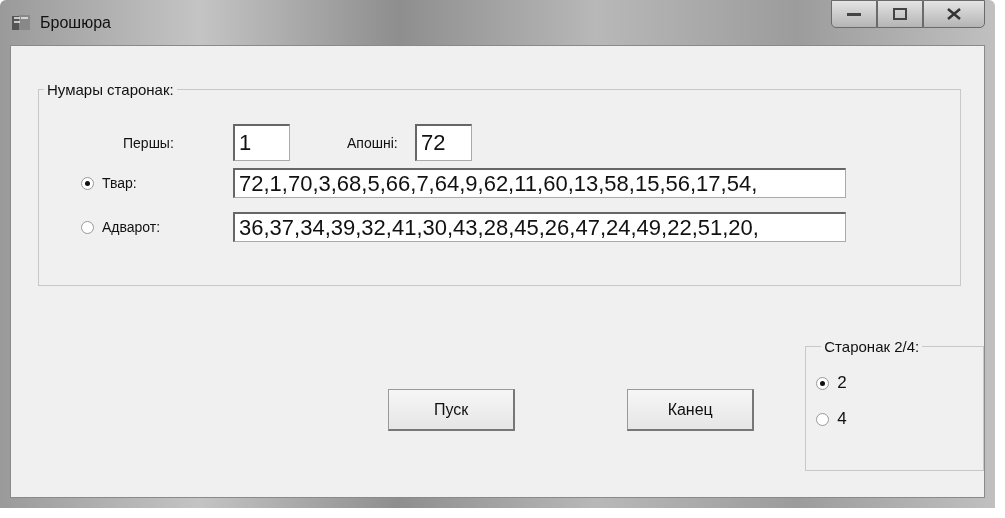 The width and height of the screenshot is (1005, 518). What do you see at coordinates (149, 142) in the screenshot?
I see `field-label: Першы:` at bounding box center [149, 142].